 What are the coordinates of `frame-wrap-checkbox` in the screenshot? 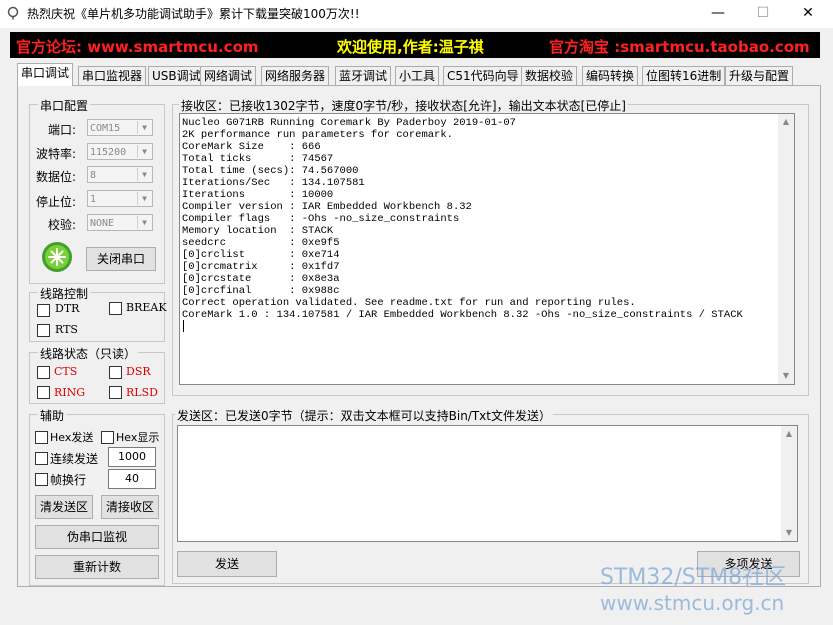 It's located at (41, 479).